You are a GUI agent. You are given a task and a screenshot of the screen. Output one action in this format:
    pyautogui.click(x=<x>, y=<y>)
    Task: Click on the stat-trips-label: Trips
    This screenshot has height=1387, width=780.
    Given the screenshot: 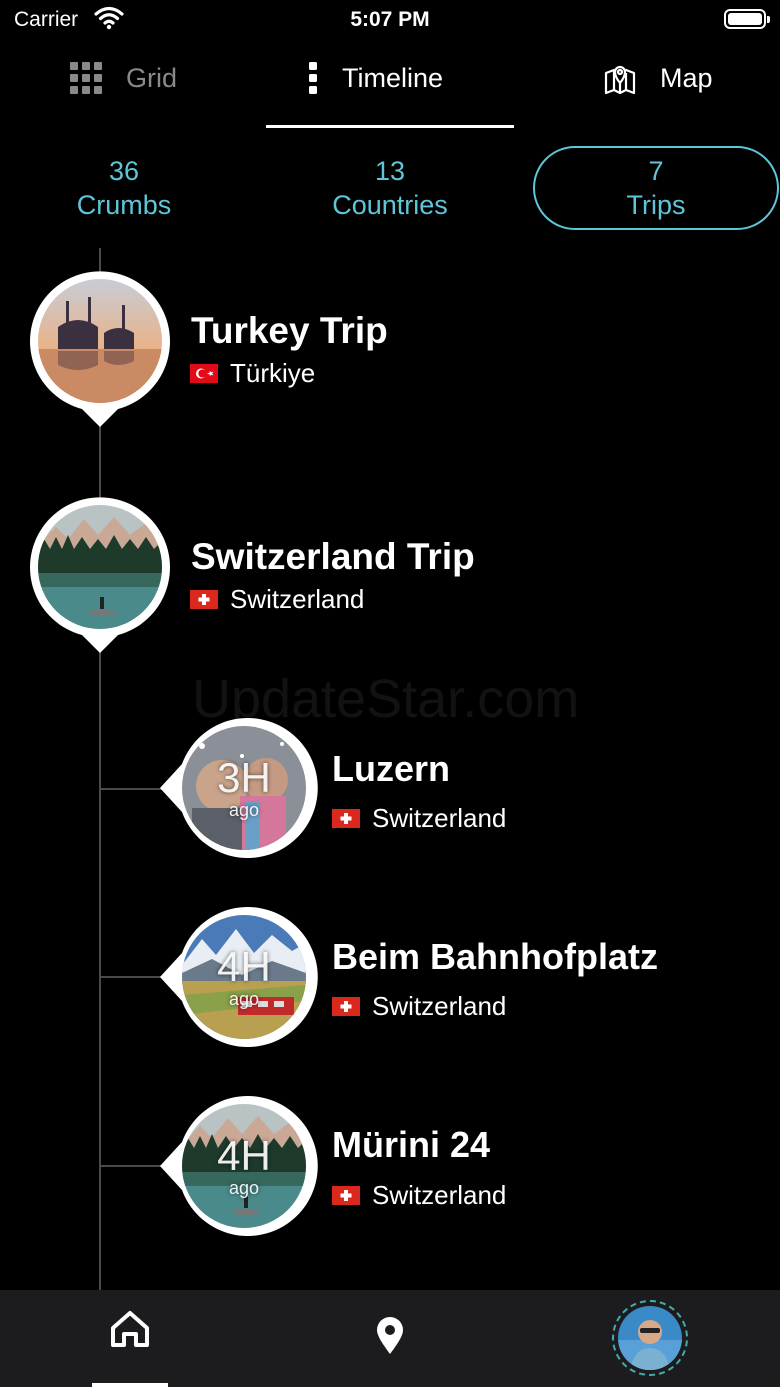 What is the action you would take?
    pyautogui.click(x=656, y=205)
    